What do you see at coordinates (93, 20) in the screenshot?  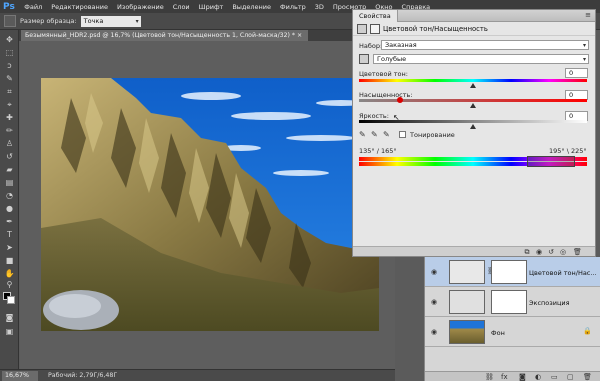 I see `sample-size-value: Точка` at bounding box center [93, 20].